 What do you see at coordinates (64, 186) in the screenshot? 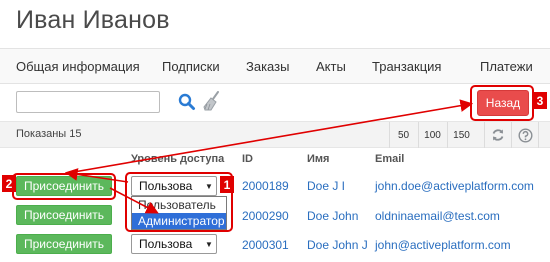
I see `annotation-box-join` at bounding box center [64, 186].